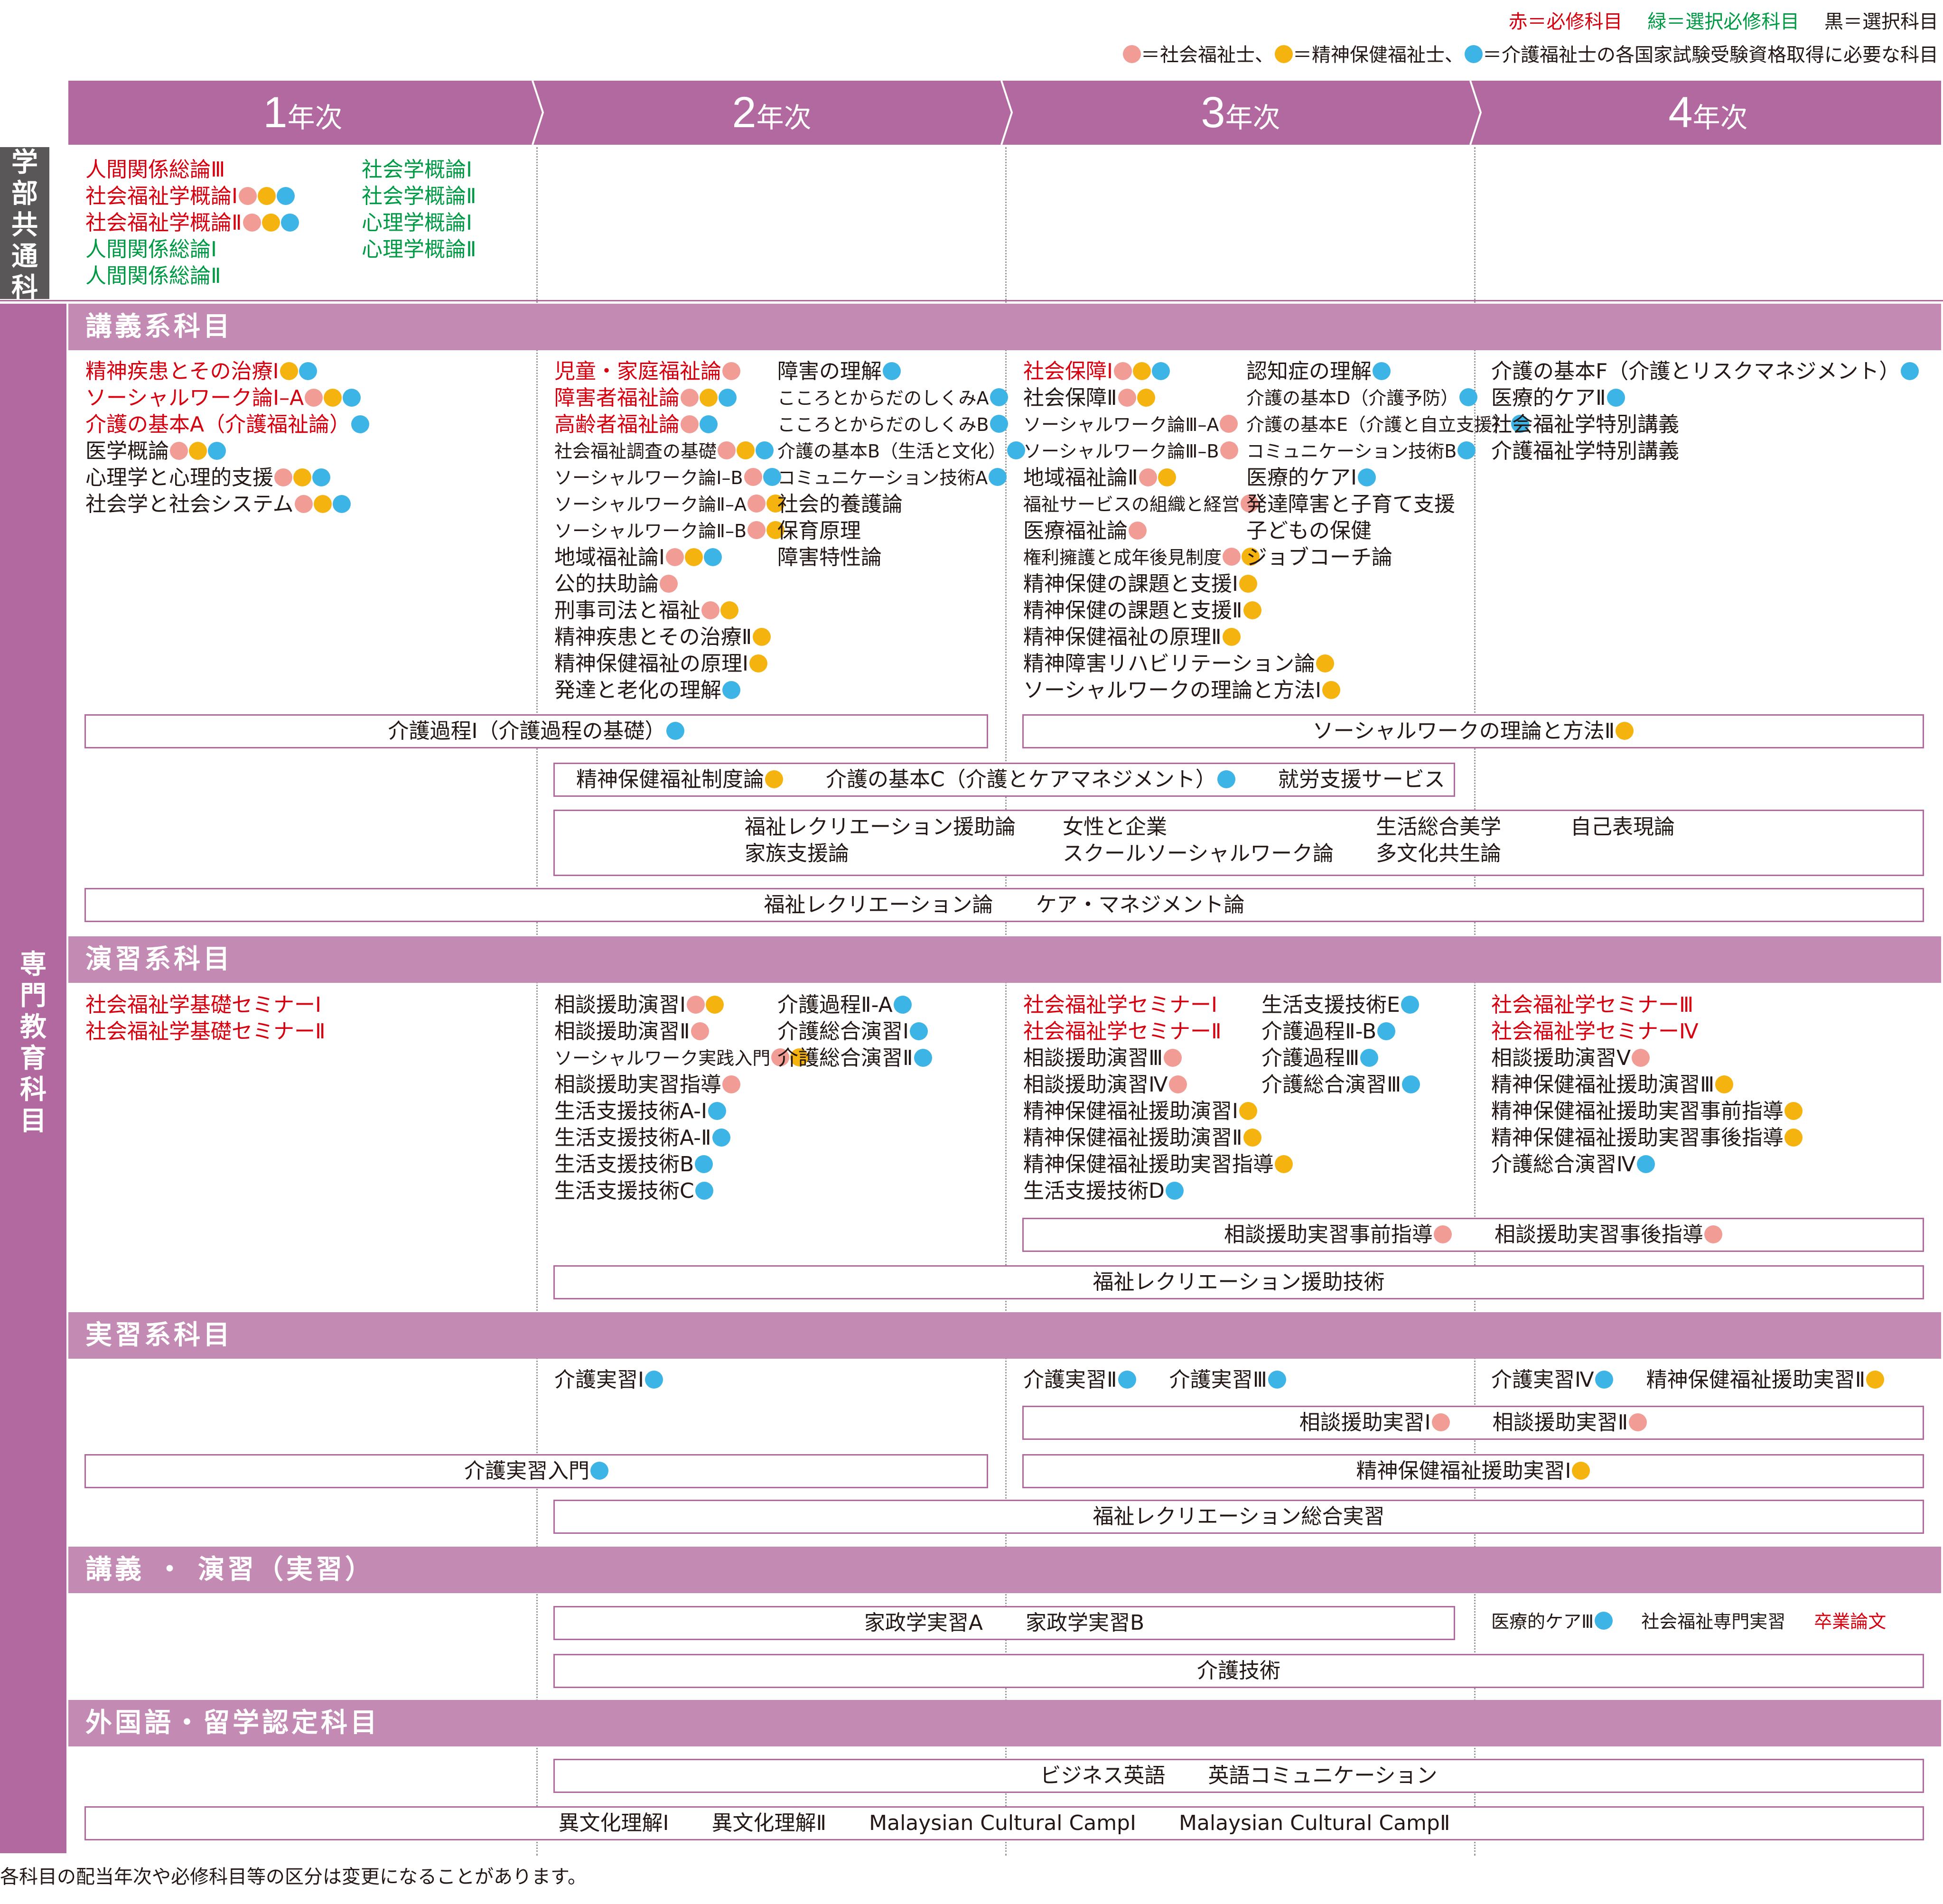 The height and width of the screenshot is (1904, 1943). Describe the element at coordinates (1379, 424) in the screenshot. I see `course-name: 介護の基本E（介護と自立支援）` at that location.